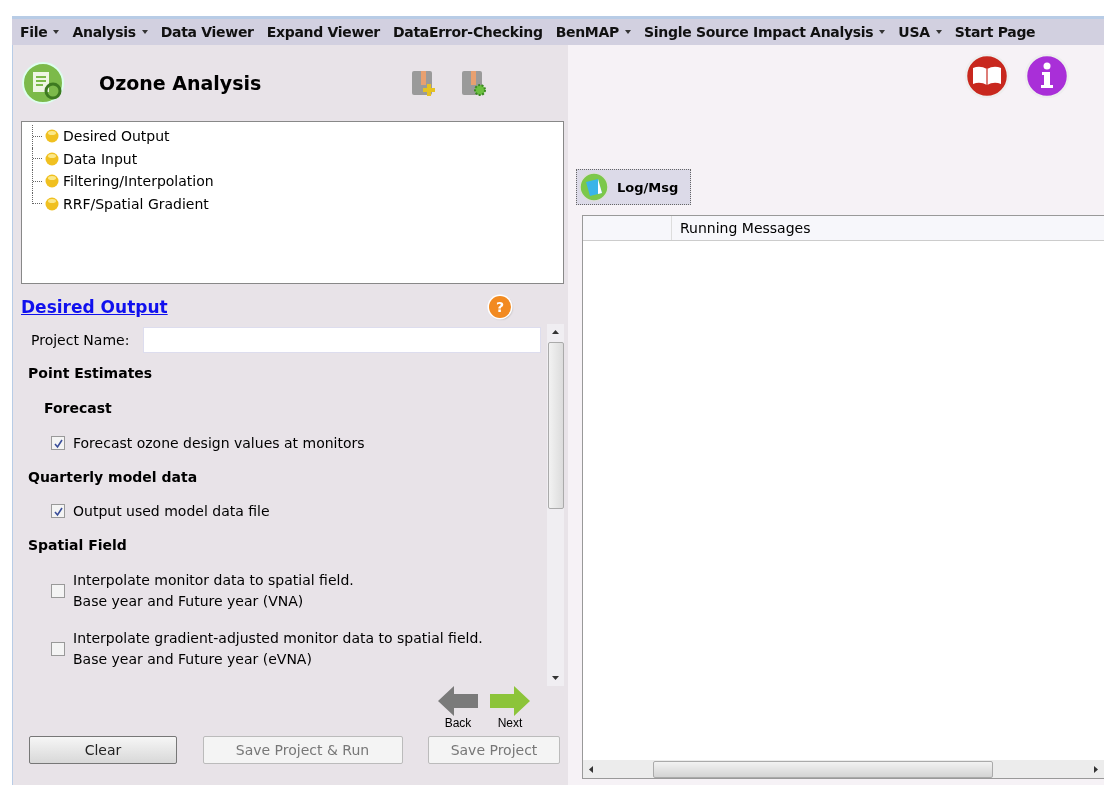  I want to click on checkbox-label: Interpolate monitor data to spatial field. Base year and Future year (VNA), so click(213, 591).